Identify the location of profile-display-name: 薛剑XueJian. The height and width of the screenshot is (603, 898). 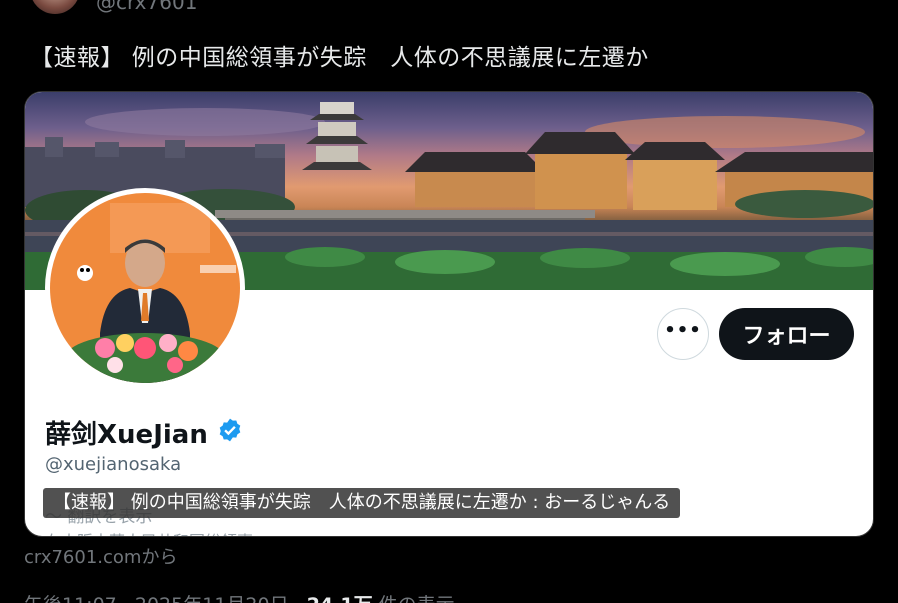
(126, 435).